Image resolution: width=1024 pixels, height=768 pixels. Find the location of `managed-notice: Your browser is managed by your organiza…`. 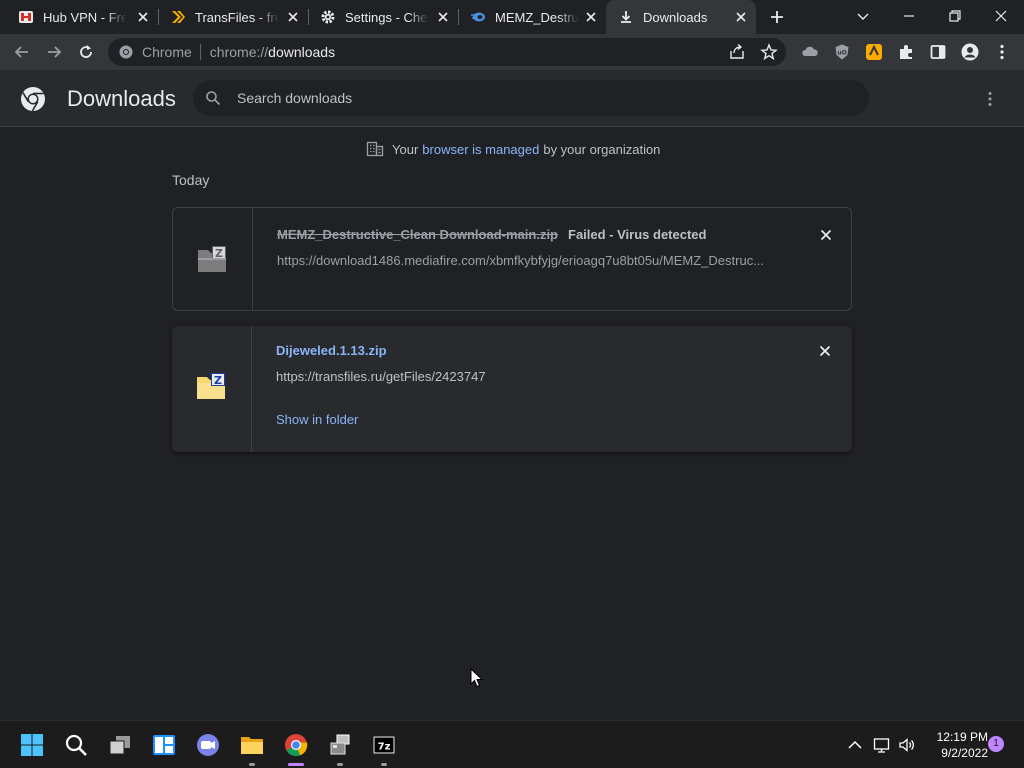

managed-notice: Your browser is managed by your organiza… is located at coordinates (513, 149).